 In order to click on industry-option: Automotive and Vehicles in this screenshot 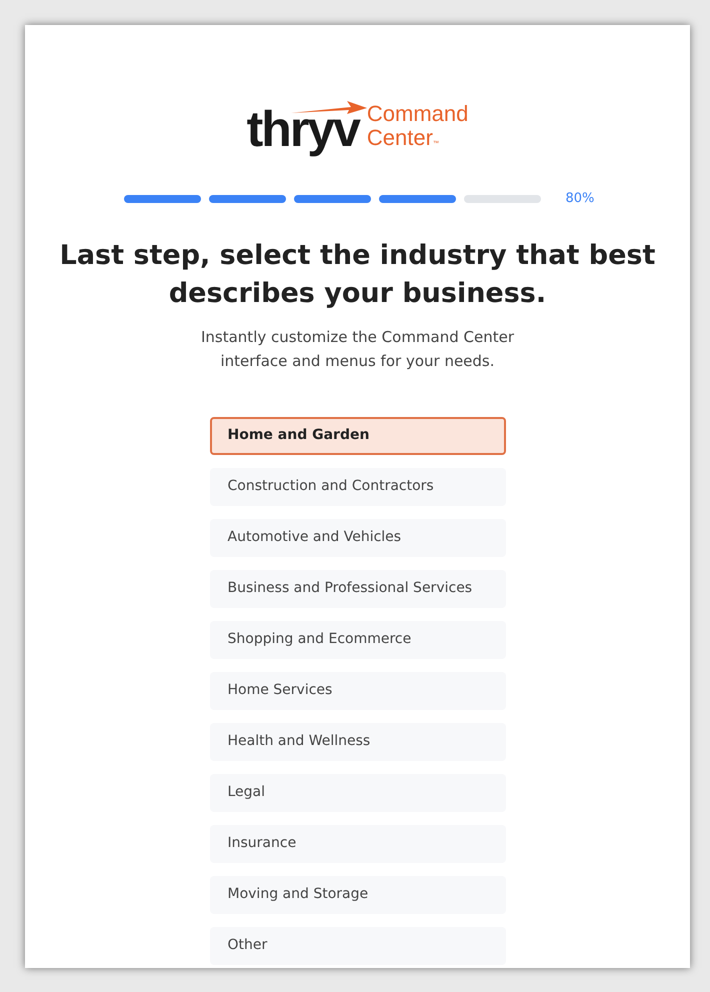, I will do `click(358, 537)`.